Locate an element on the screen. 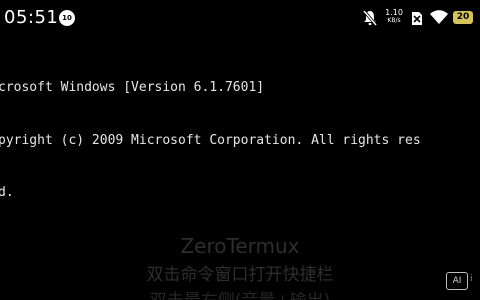  net-speed: 1.10 KB/s is located at coordinates (394, 17).